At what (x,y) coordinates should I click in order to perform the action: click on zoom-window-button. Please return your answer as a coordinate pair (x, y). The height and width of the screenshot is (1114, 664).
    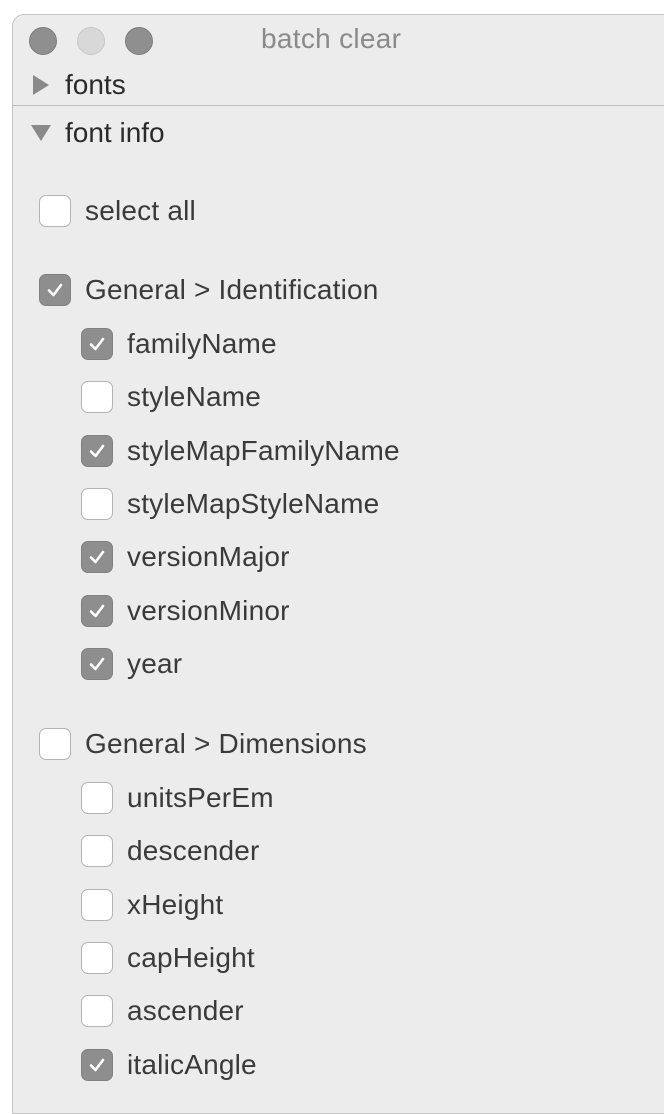
    Looking at the image, I should click on (139, 41).